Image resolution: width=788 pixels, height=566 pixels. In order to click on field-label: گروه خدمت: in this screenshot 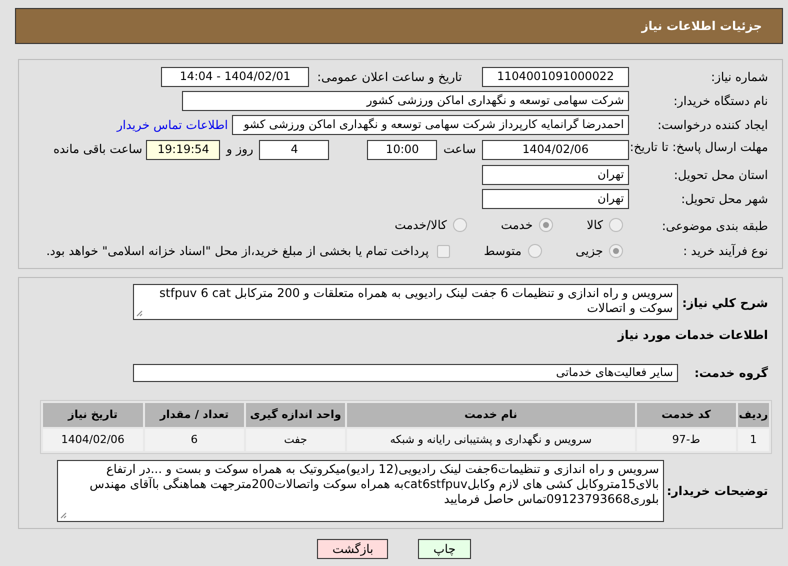, I will do `click(731, 373)`.